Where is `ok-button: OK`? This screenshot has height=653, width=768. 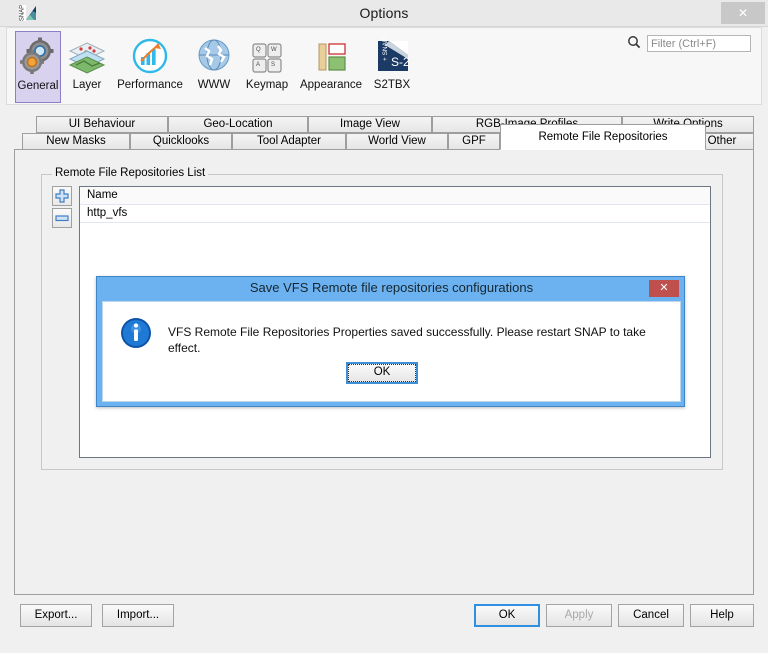
ok-button: OK is located at coordinates (507, 615).